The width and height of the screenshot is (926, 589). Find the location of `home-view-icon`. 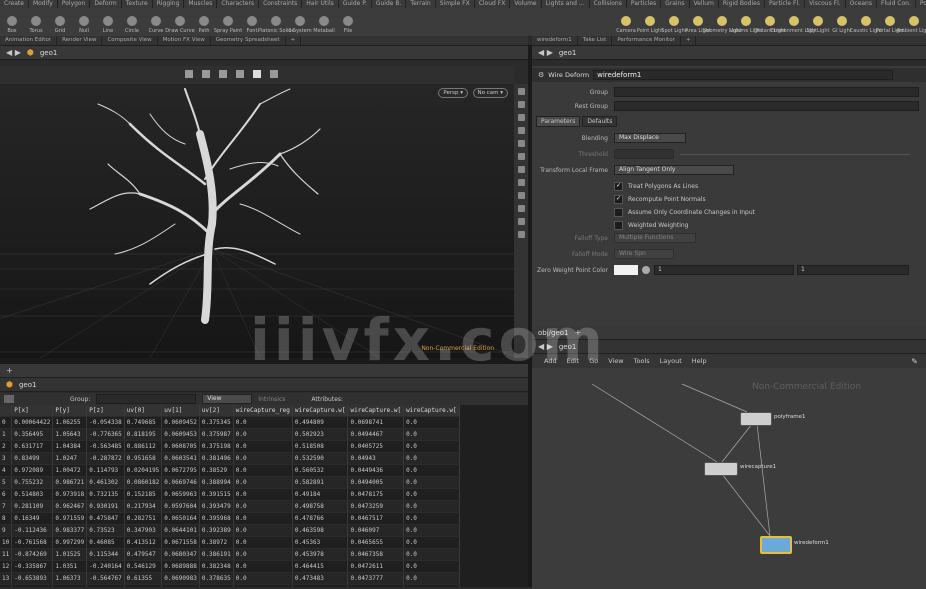

home-view-icon is located at coordinates (521, 117).